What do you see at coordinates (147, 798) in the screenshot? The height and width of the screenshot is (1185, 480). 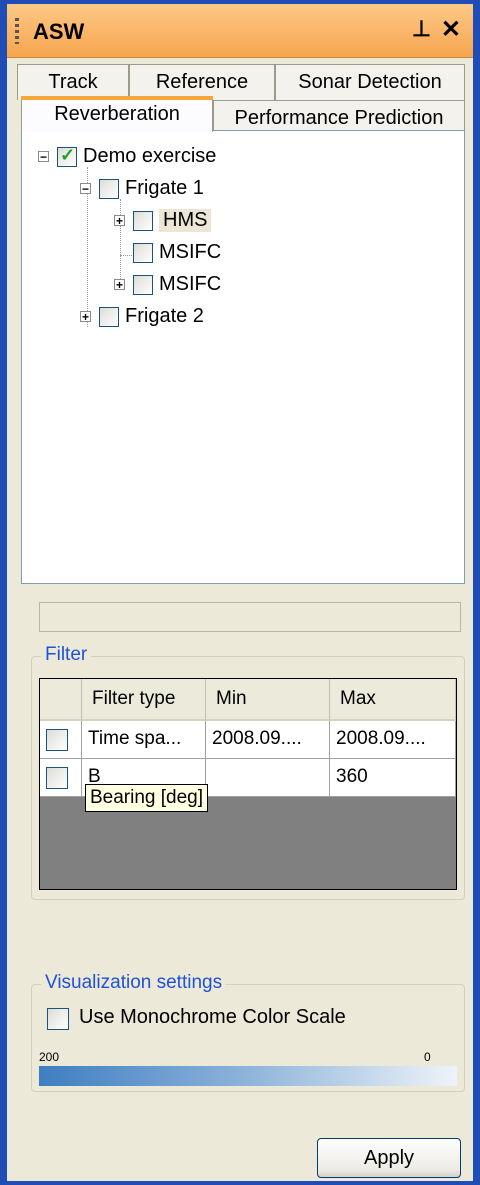 I see `tooltip: Bearing [deg]` at bounding box center [147, 798].